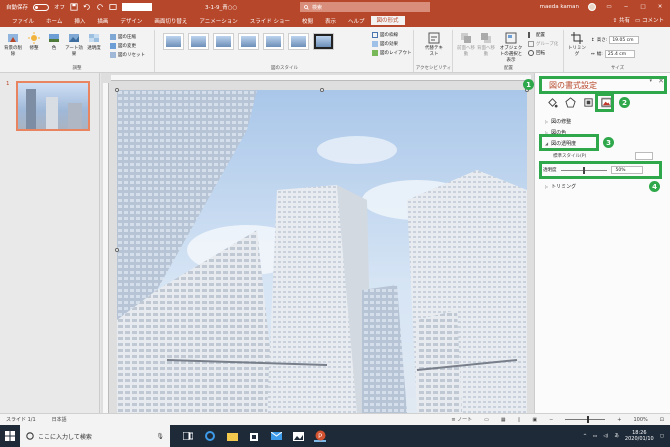 The image size is (670, 447). I want to click on bring-forward-button: 前面へ移動, so click(466, 44).